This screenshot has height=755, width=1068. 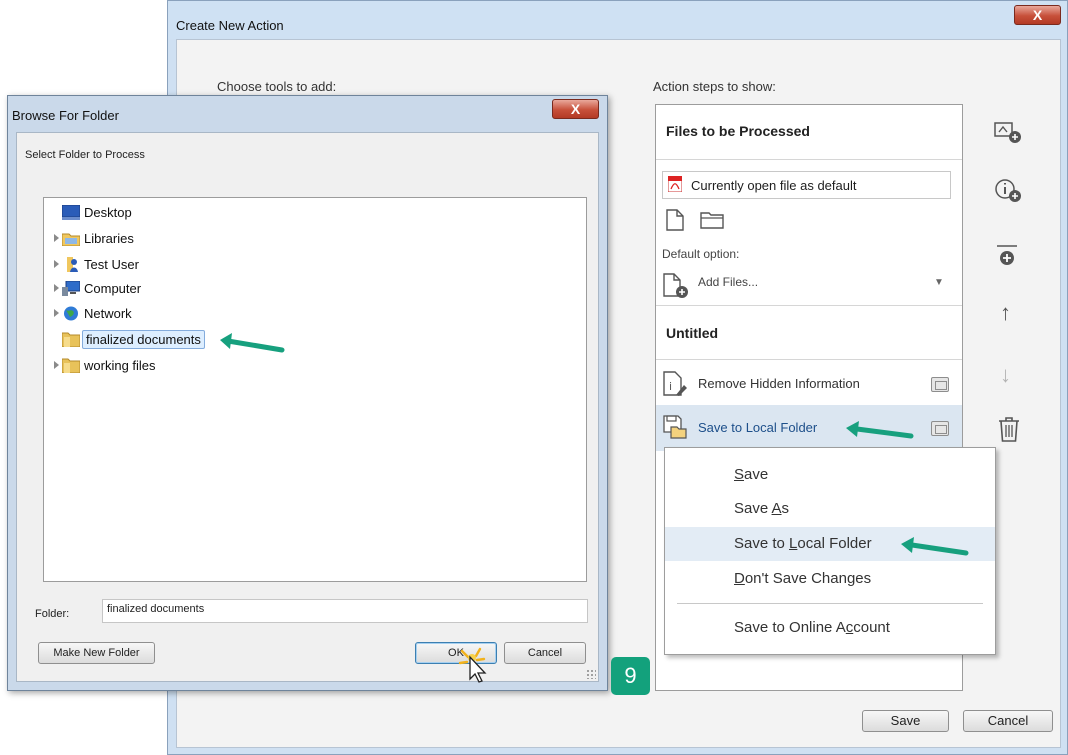 I want to click on add-info-icon, so click(x=1009, y=191).